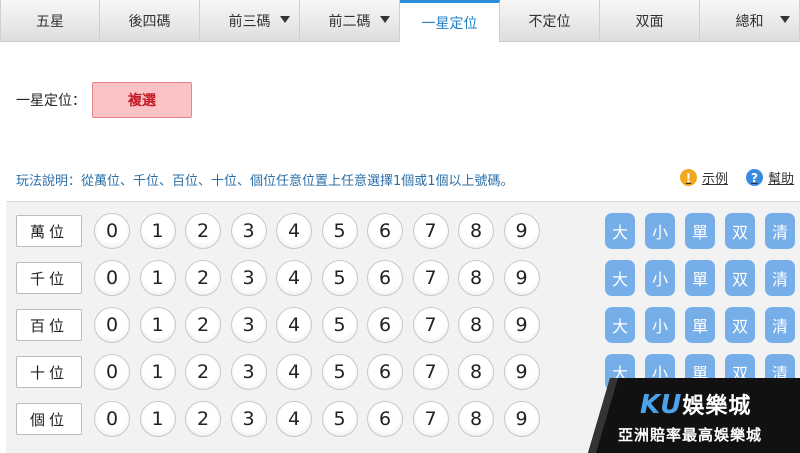 This screenshot has width=800, height=453. Describe the element at coordinates (754, 177) in the screenshot. I see `question-icon: ?` at that location.